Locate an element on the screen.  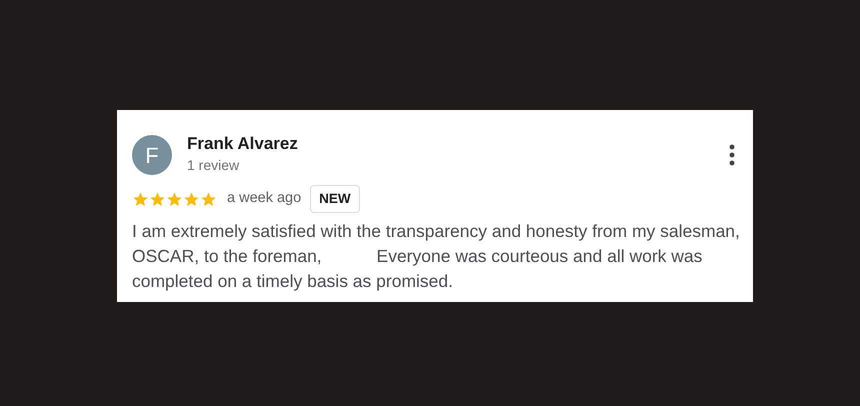
avatar: F is located at coordinates (152, 155).